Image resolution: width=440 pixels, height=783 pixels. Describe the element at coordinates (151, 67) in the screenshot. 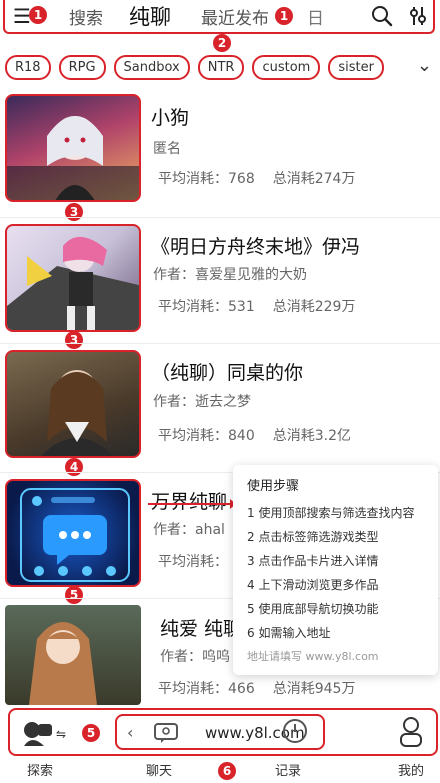

I see `tag-chip: Sandbox` at that location.